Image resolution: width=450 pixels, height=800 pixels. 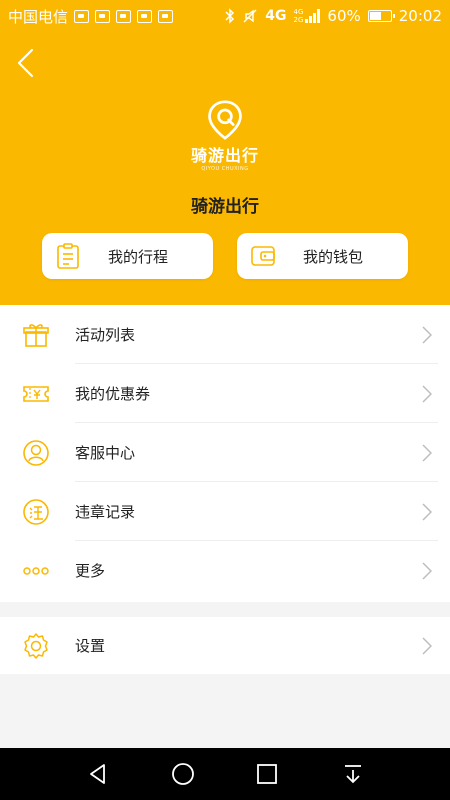 I want to click on triangle-back-icon, so click(x=97, y=774).